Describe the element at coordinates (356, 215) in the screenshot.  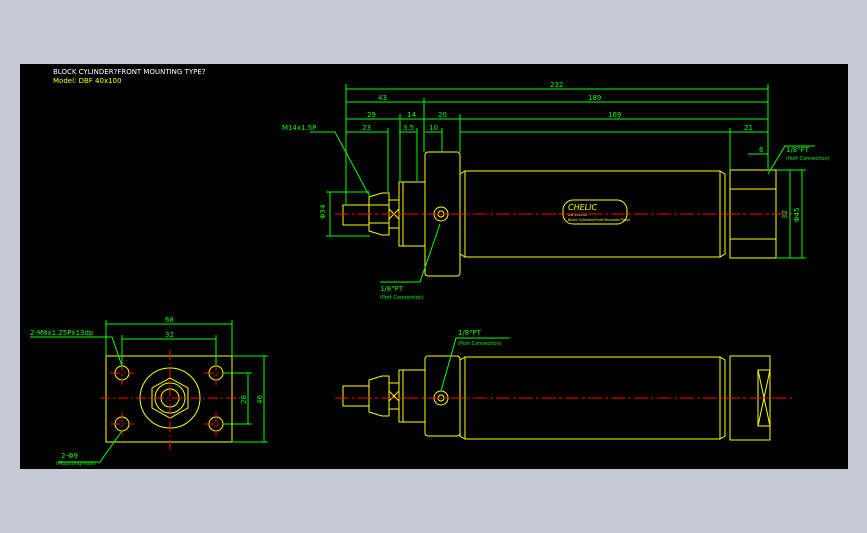
I see `rod-thread` at that location.